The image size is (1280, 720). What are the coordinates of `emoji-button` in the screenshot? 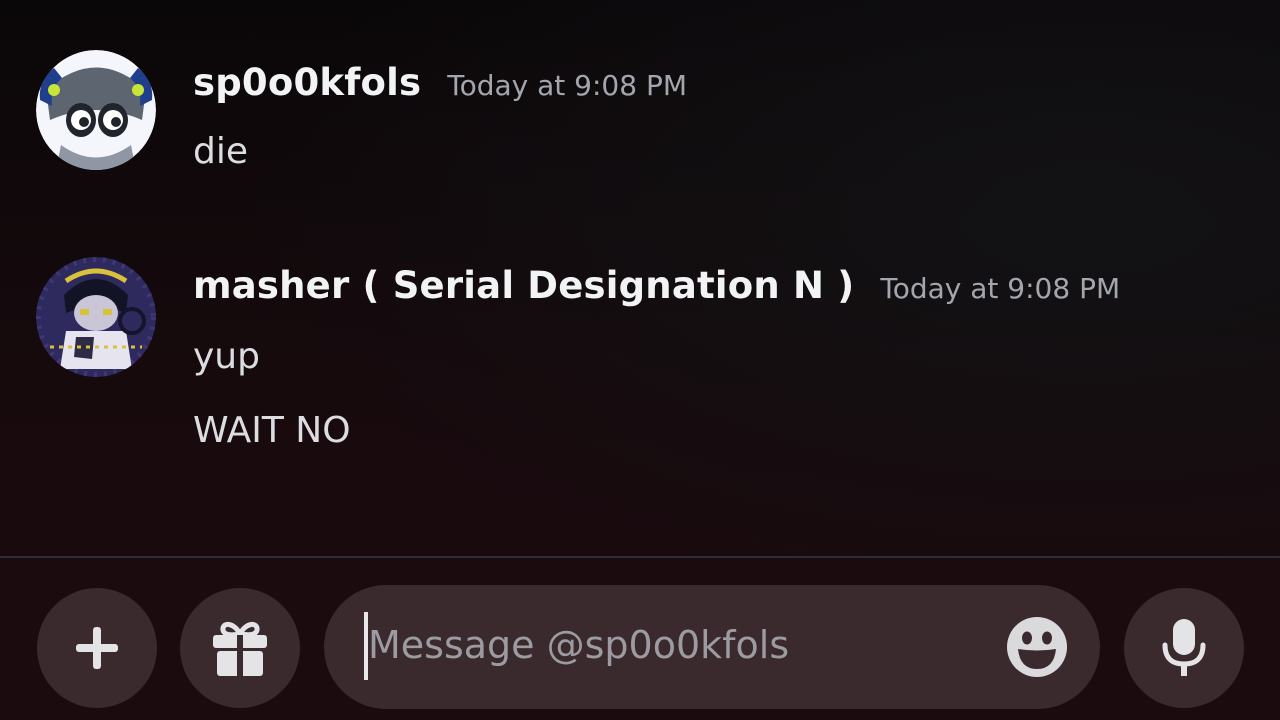 It's located at (1037, 647).